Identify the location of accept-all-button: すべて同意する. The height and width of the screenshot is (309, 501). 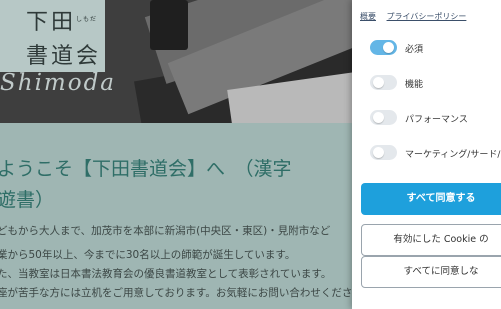
(431, 199).